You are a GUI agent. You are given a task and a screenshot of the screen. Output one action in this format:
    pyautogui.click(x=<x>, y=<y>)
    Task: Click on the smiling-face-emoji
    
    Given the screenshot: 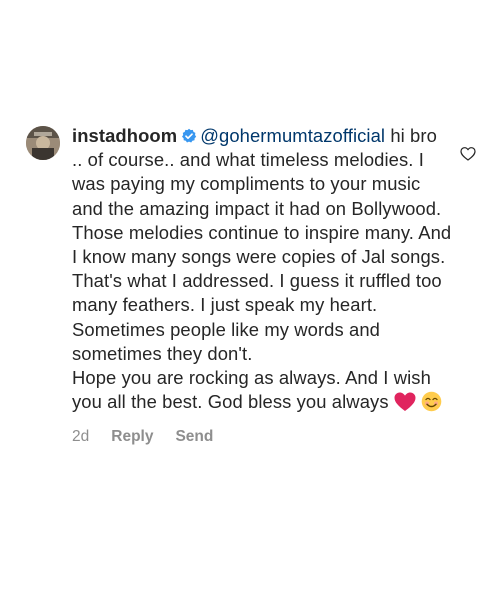 What is the action you would take?
    pyautogui.click(x=431, y=404)
    